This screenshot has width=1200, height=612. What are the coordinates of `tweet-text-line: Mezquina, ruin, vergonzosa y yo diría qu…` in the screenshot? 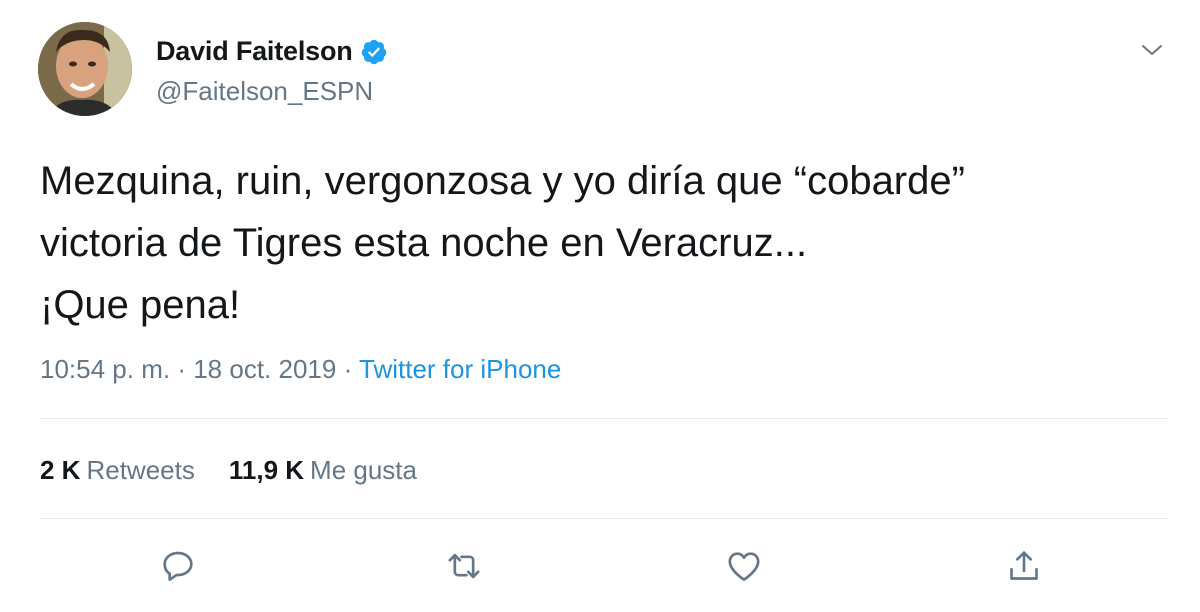 It's located at (502, 181).